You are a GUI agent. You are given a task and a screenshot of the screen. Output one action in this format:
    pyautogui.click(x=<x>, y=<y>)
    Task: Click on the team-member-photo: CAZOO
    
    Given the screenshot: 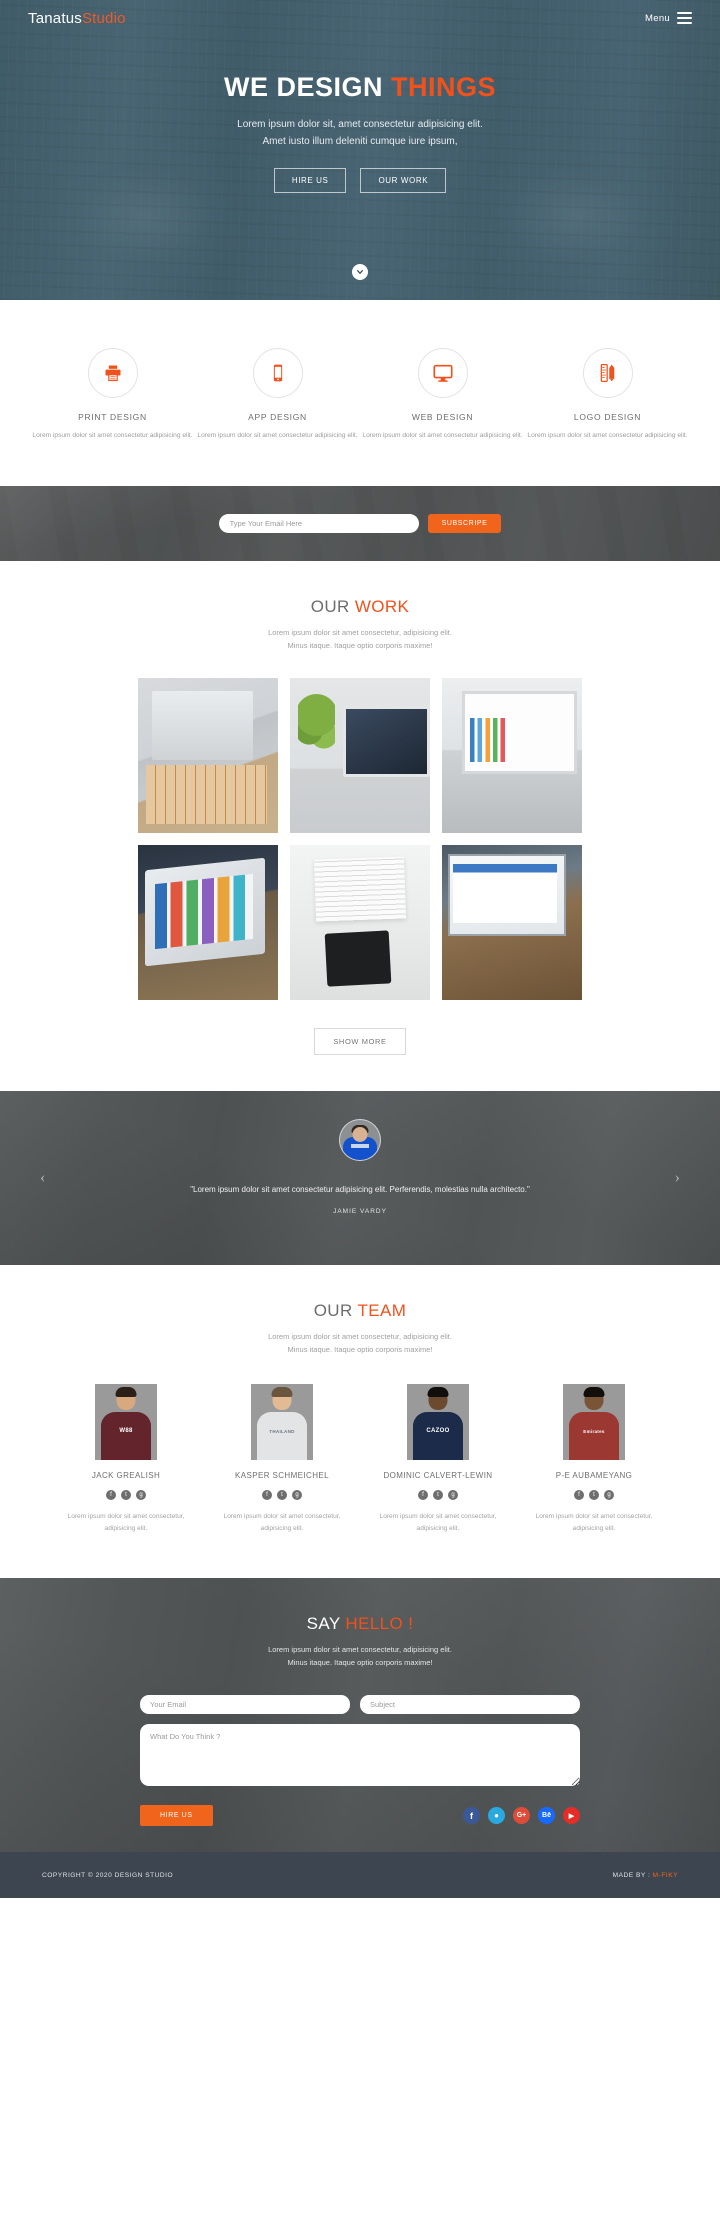 What is the action you would take?
    pyautogui.click(x=438, y=1422)
    